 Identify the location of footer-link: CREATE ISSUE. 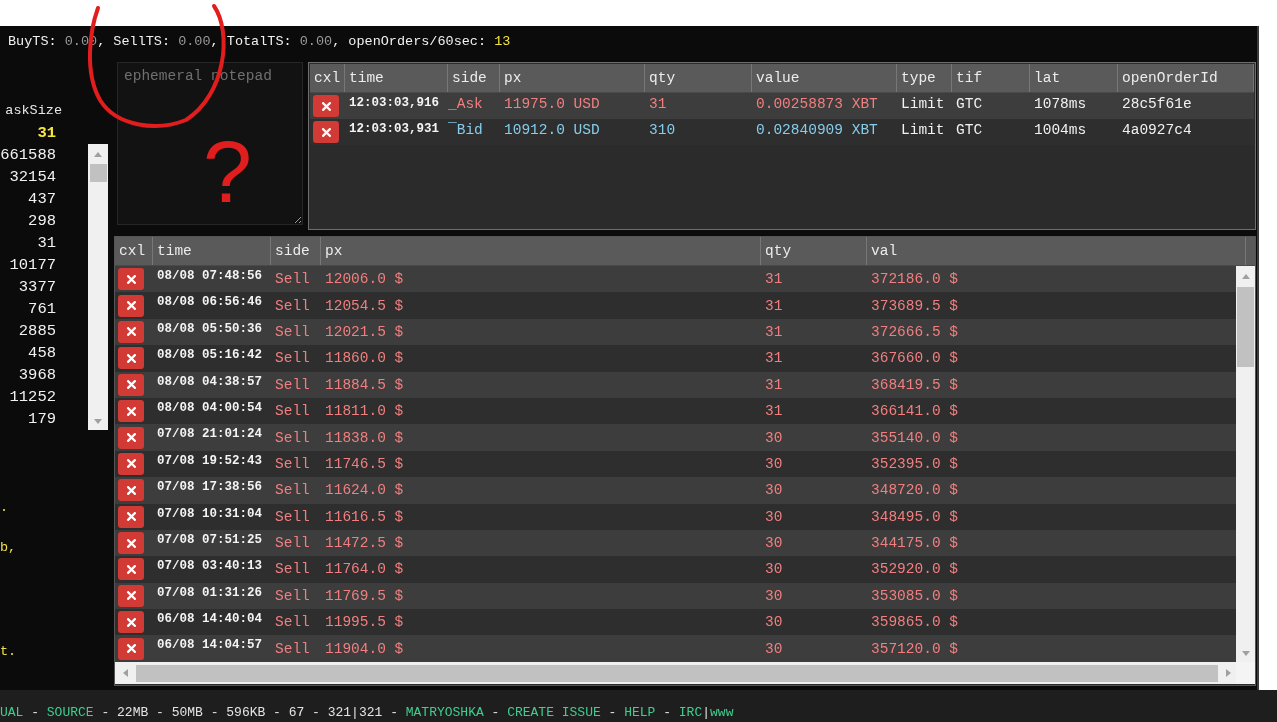
(554, 712).